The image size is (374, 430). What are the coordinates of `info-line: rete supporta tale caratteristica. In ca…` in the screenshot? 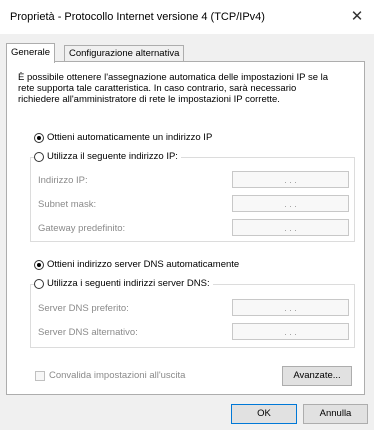 It's located at (157, 88).